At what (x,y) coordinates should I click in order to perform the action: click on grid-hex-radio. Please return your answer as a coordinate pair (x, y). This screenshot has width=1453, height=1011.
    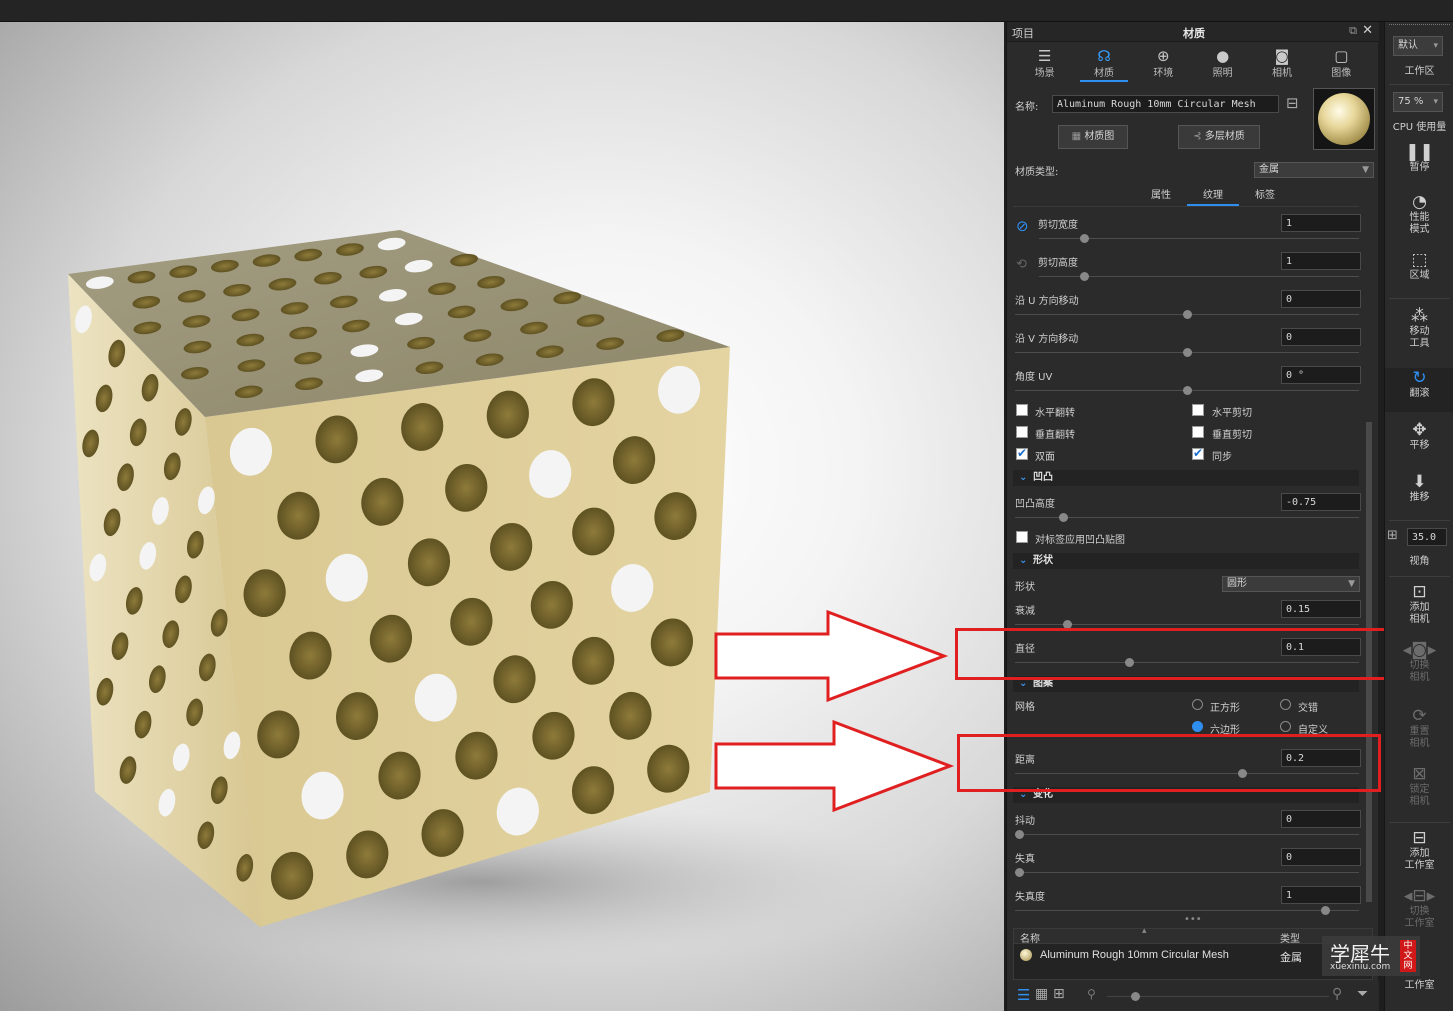
    Looking at the image, I should click on (1197, 726).